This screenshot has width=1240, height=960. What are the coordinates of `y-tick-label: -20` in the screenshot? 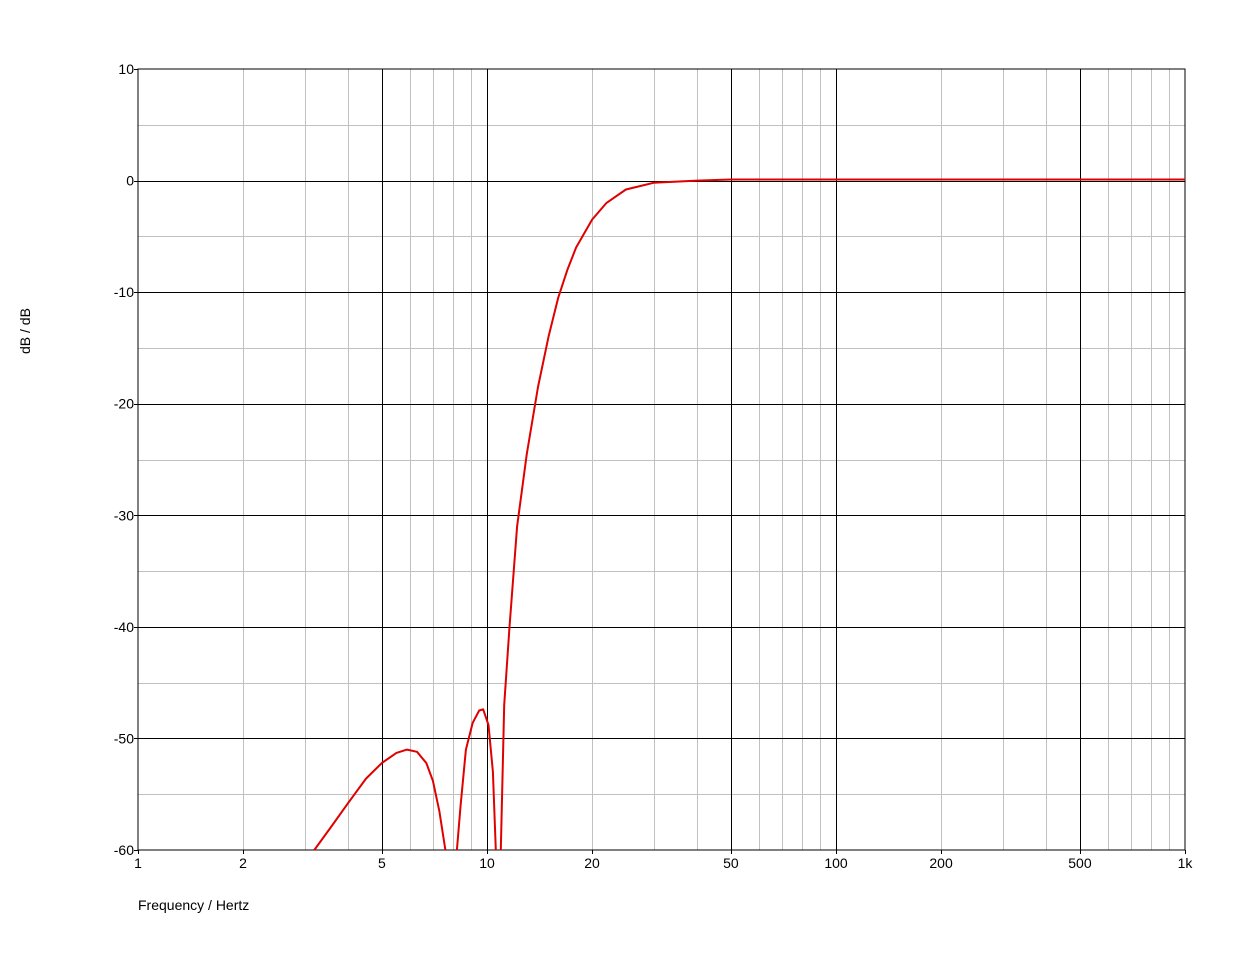 It's located at (124, 404).